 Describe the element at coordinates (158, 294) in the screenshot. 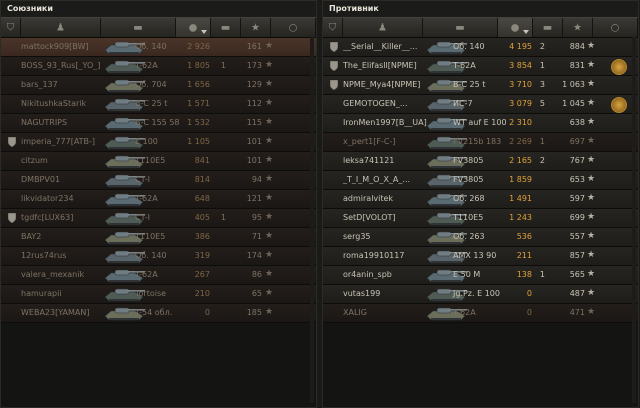

I see `player-row: hamurapii Tortoise 210 65 ★` at that location.